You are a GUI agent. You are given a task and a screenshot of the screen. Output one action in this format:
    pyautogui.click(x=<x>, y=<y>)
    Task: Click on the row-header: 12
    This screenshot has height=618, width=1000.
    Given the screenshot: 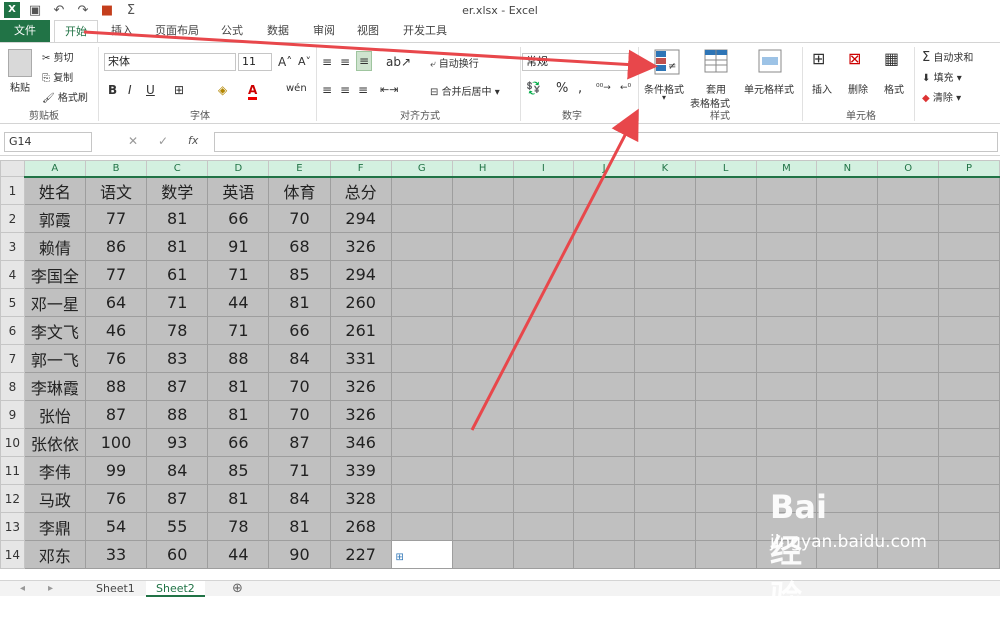 What is the action you would take?
    pyautogui.click(x=12, y=498)
    